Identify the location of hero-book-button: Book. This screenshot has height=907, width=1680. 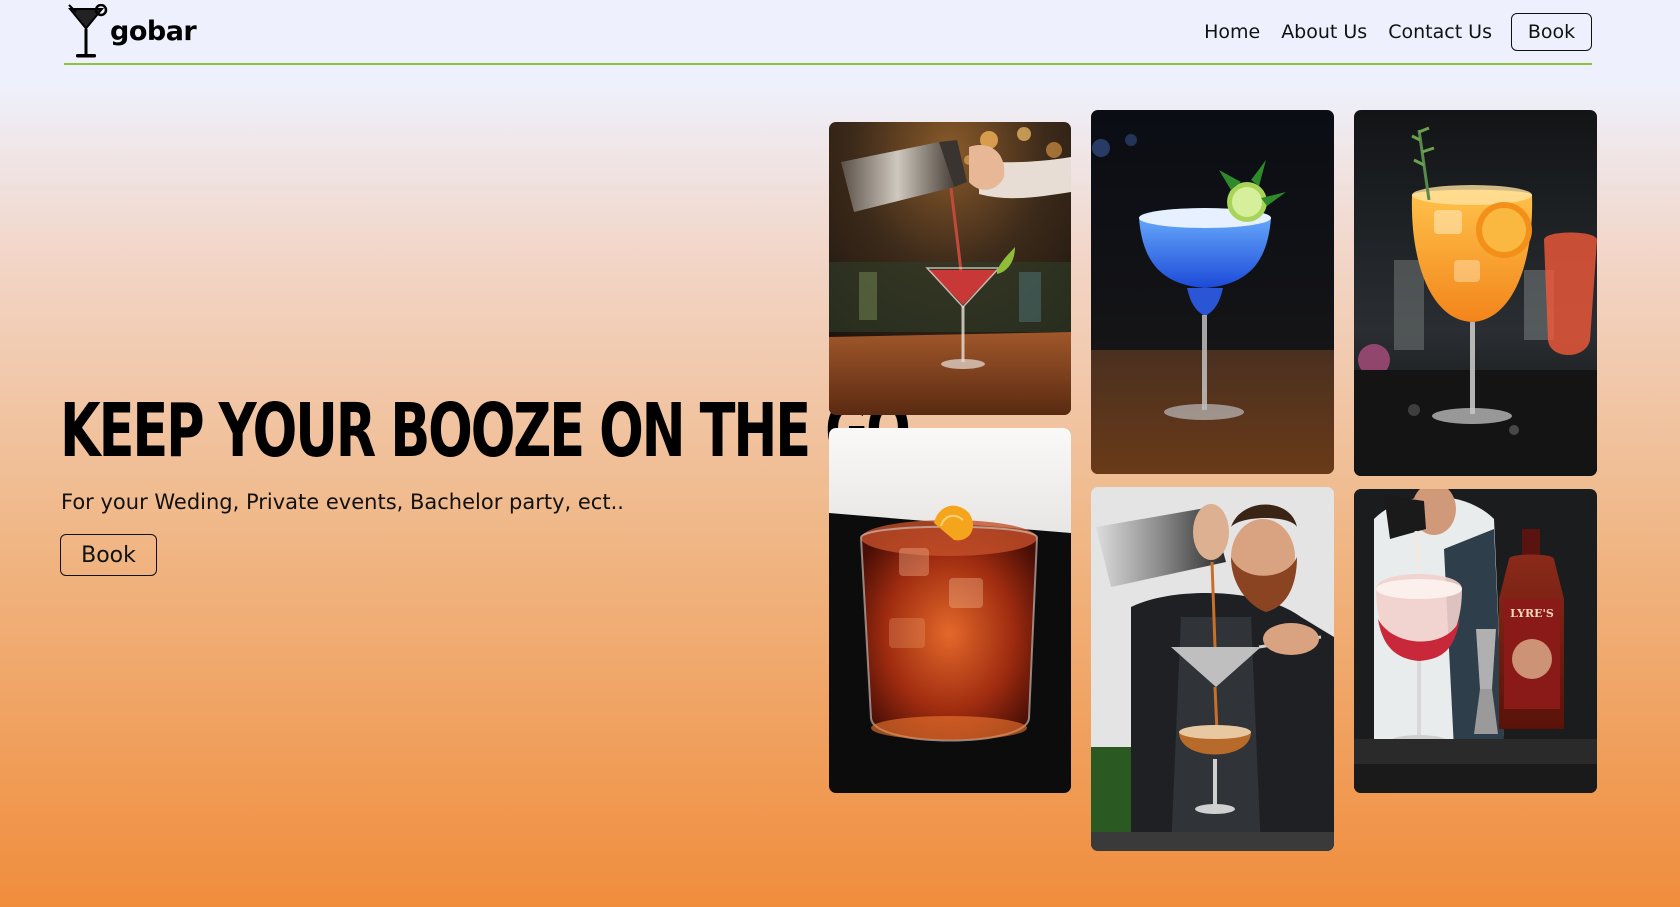
(108, 555).